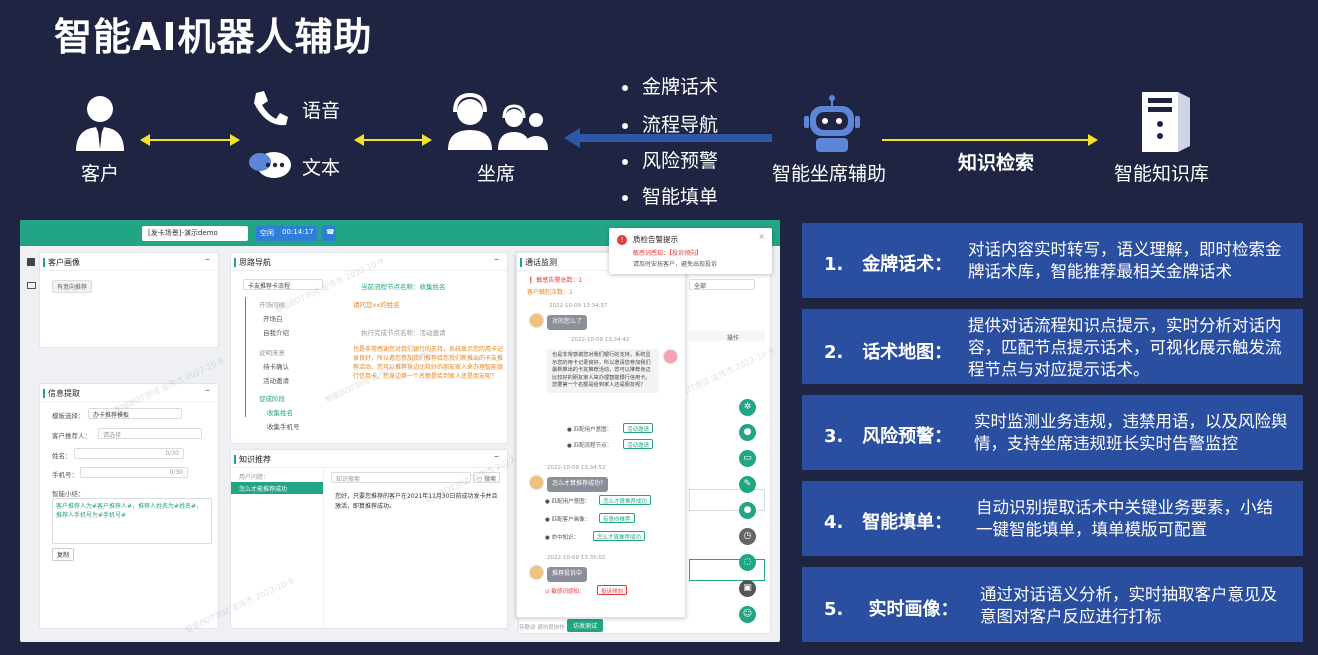  Describe the element at coordinates (1124, 518) in the screenshot. I see `feature-4-desc: 自动识别提取话术中关键业务要素，小结一键智能填单，填单模版可配置` at that location.